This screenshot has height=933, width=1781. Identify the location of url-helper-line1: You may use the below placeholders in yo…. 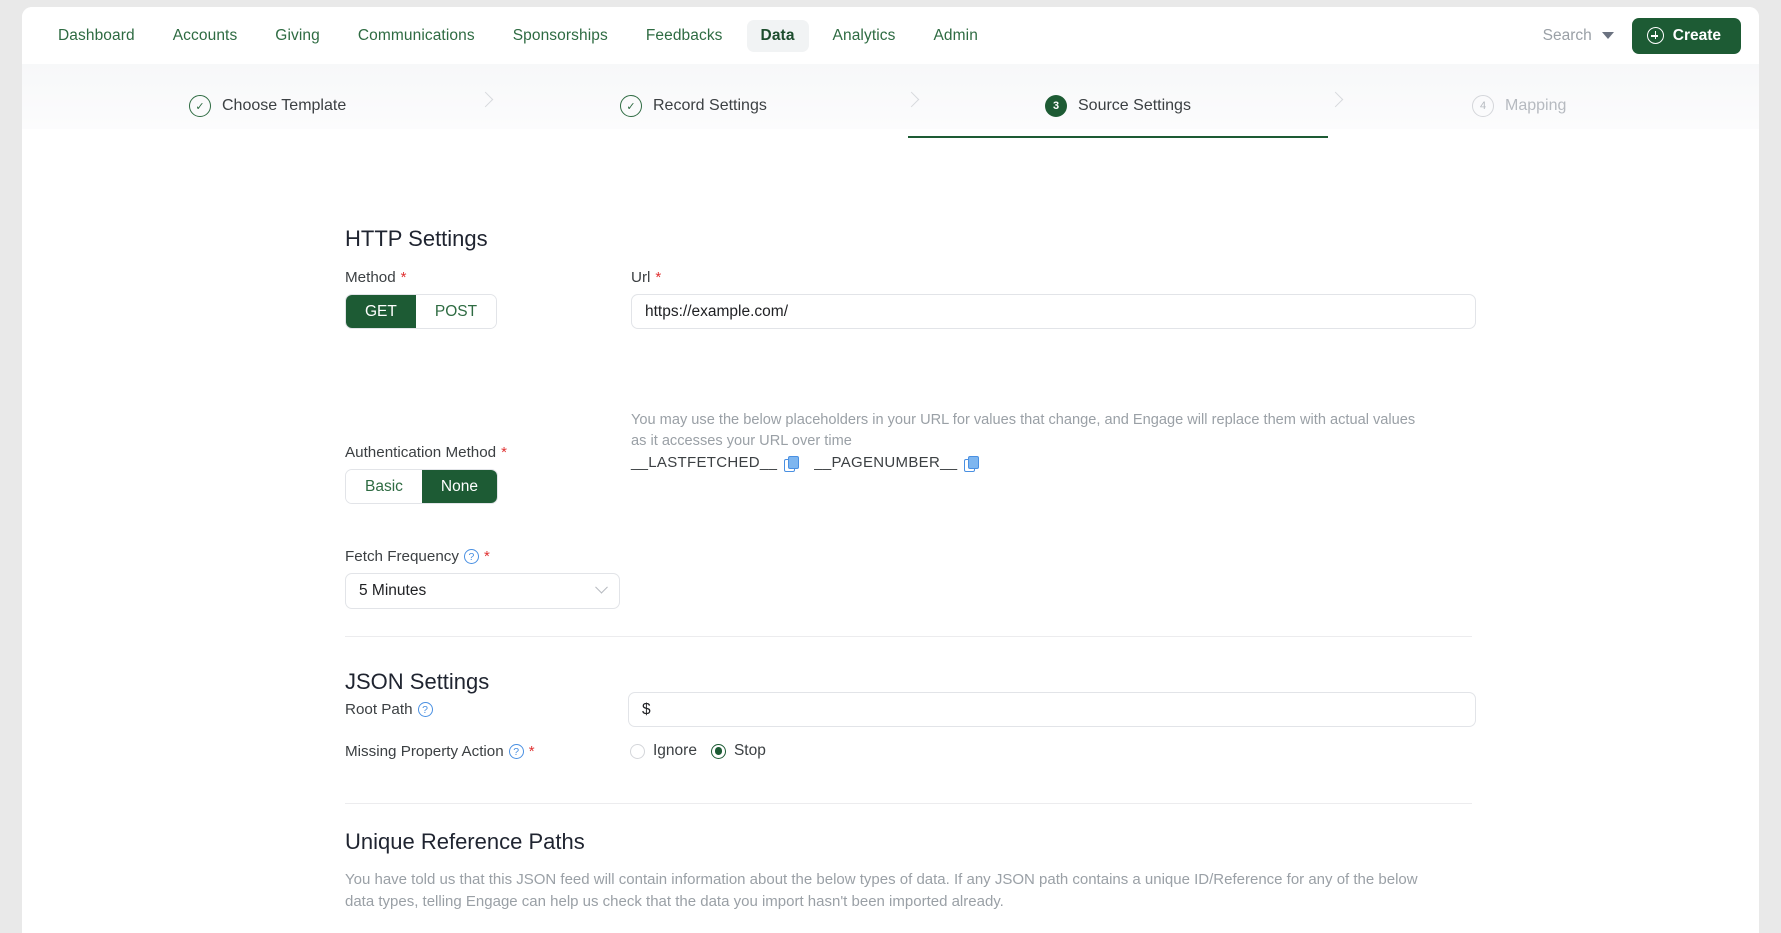
(1023, 420).